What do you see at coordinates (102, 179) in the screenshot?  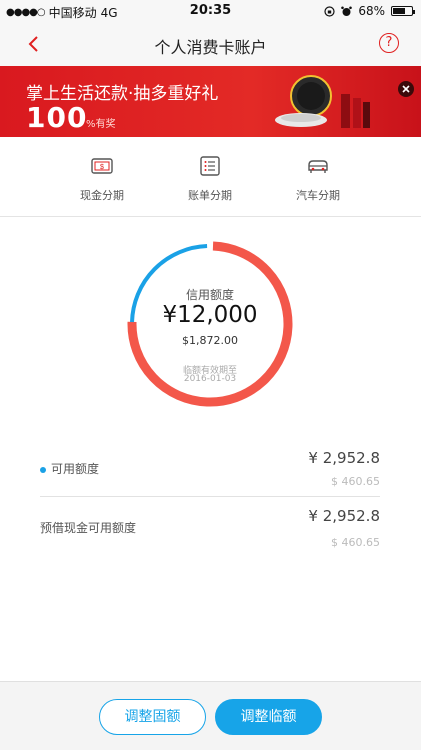 I see `shortcut-cash-installment: $ 现金分期` at bounding box center [102, 179].